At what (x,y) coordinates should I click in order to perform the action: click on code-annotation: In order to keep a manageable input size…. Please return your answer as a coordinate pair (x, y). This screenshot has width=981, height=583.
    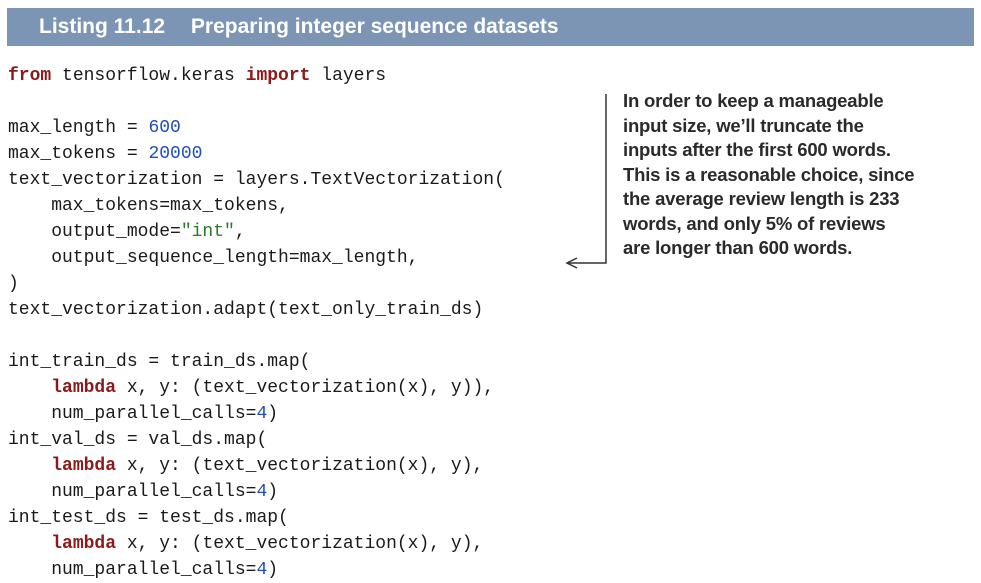
    Looking at the image, I should click on (788, 175).